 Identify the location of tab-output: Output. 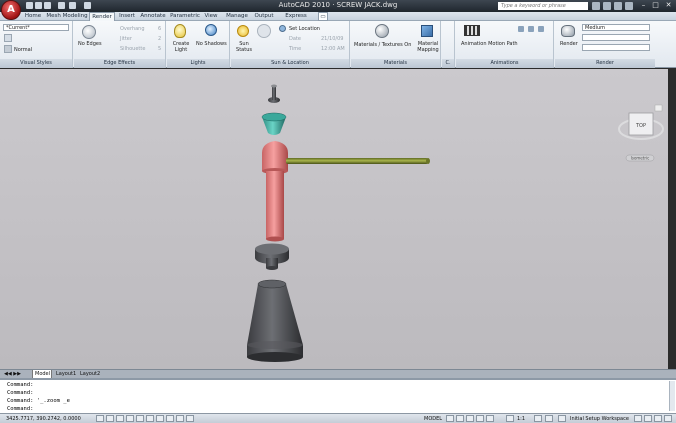
(264, 16).